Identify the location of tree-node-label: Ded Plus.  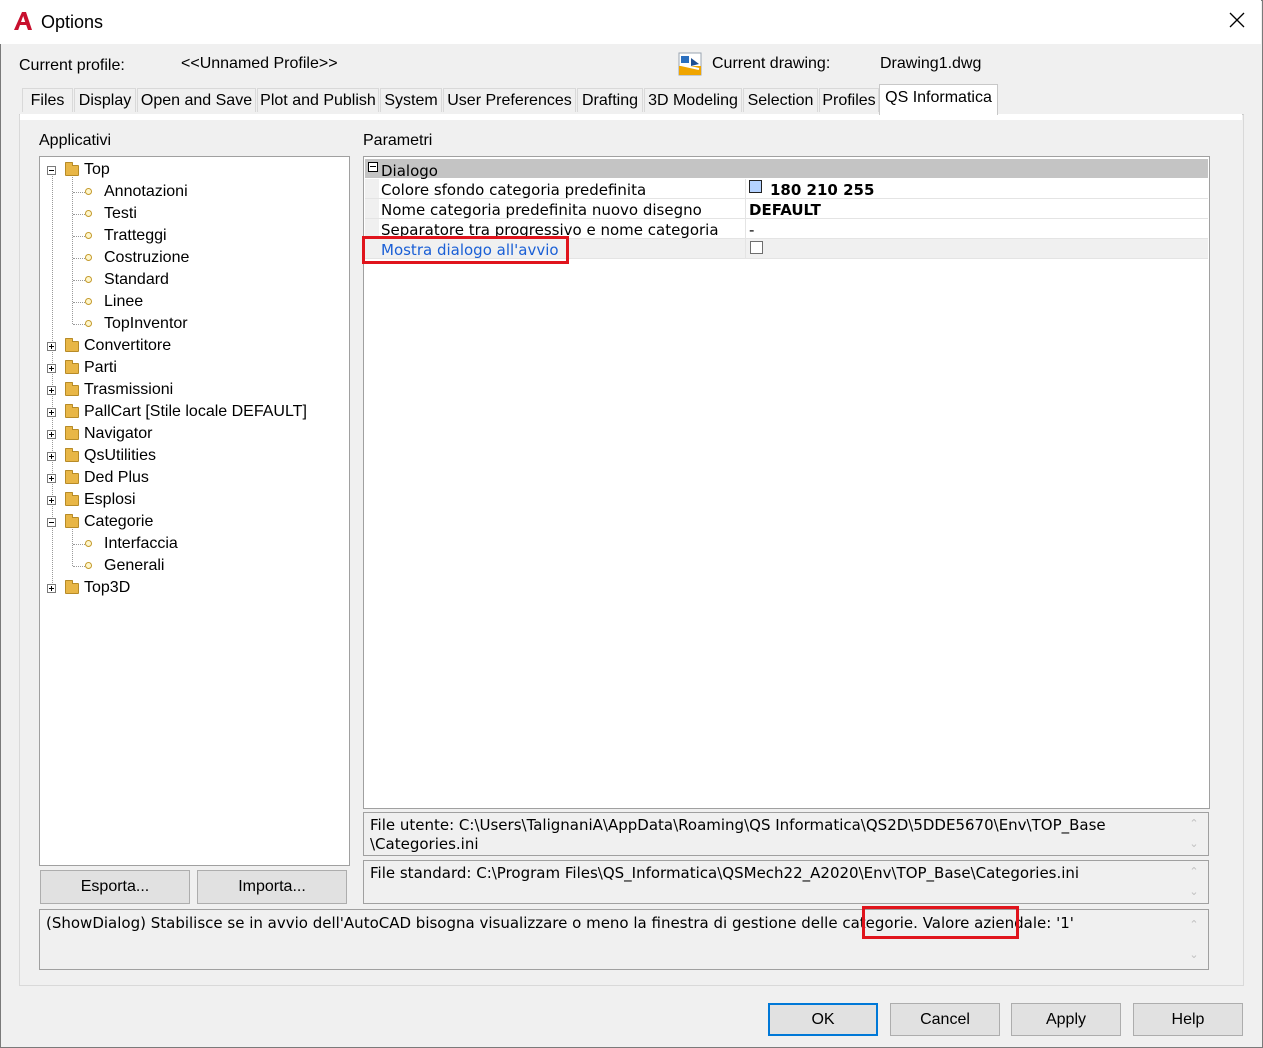
(116, 477).